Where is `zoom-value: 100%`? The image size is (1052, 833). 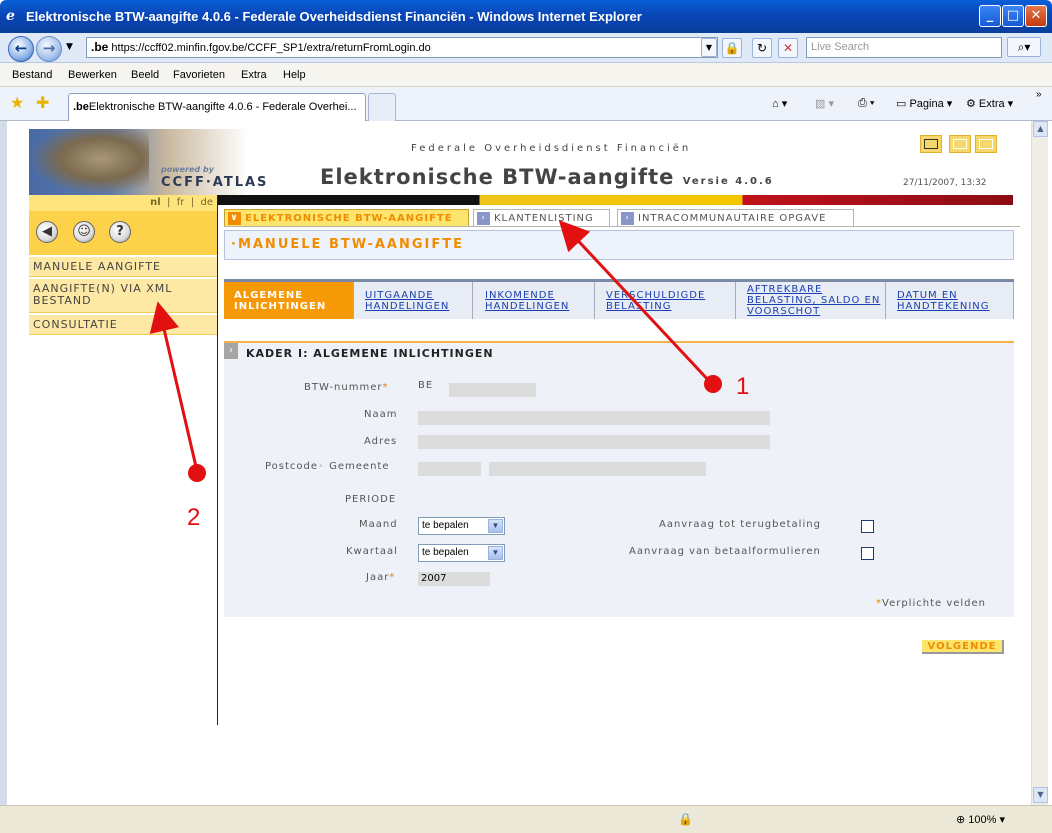
zoom-value: 100% is located at coordinates (982, 820).